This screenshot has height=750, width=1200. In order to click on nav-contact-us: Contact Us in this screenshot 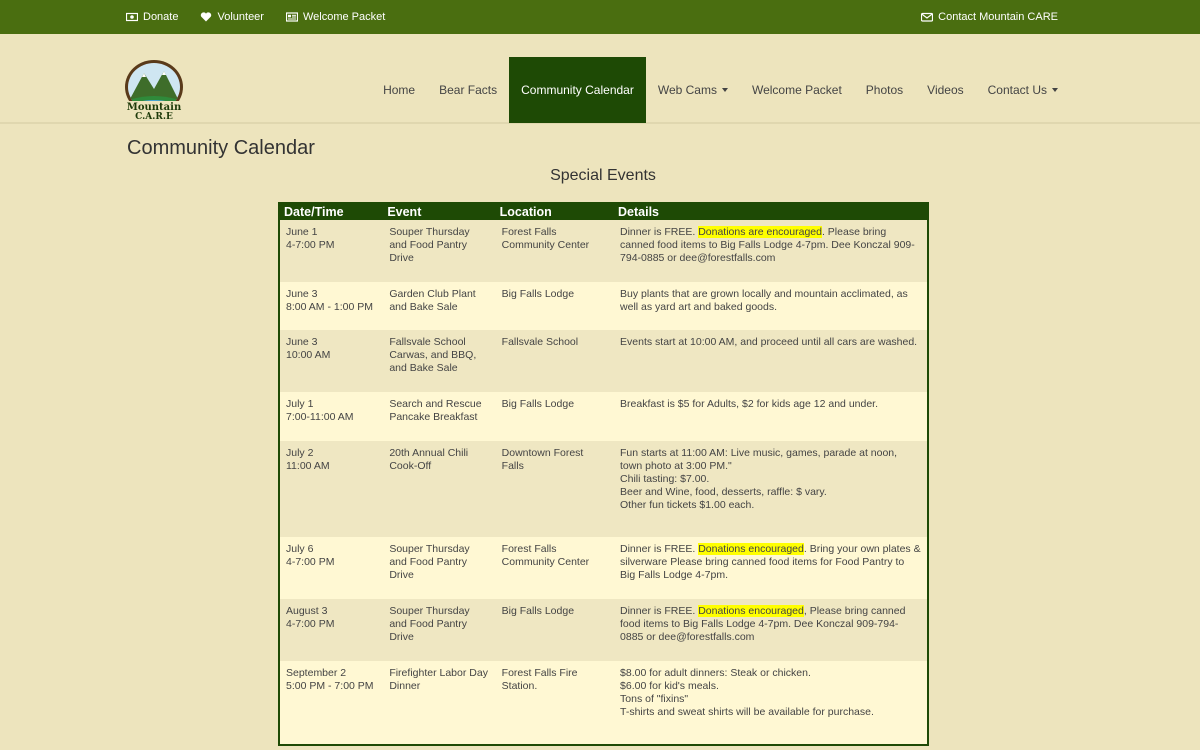, I will do `click(1023, 90)`.